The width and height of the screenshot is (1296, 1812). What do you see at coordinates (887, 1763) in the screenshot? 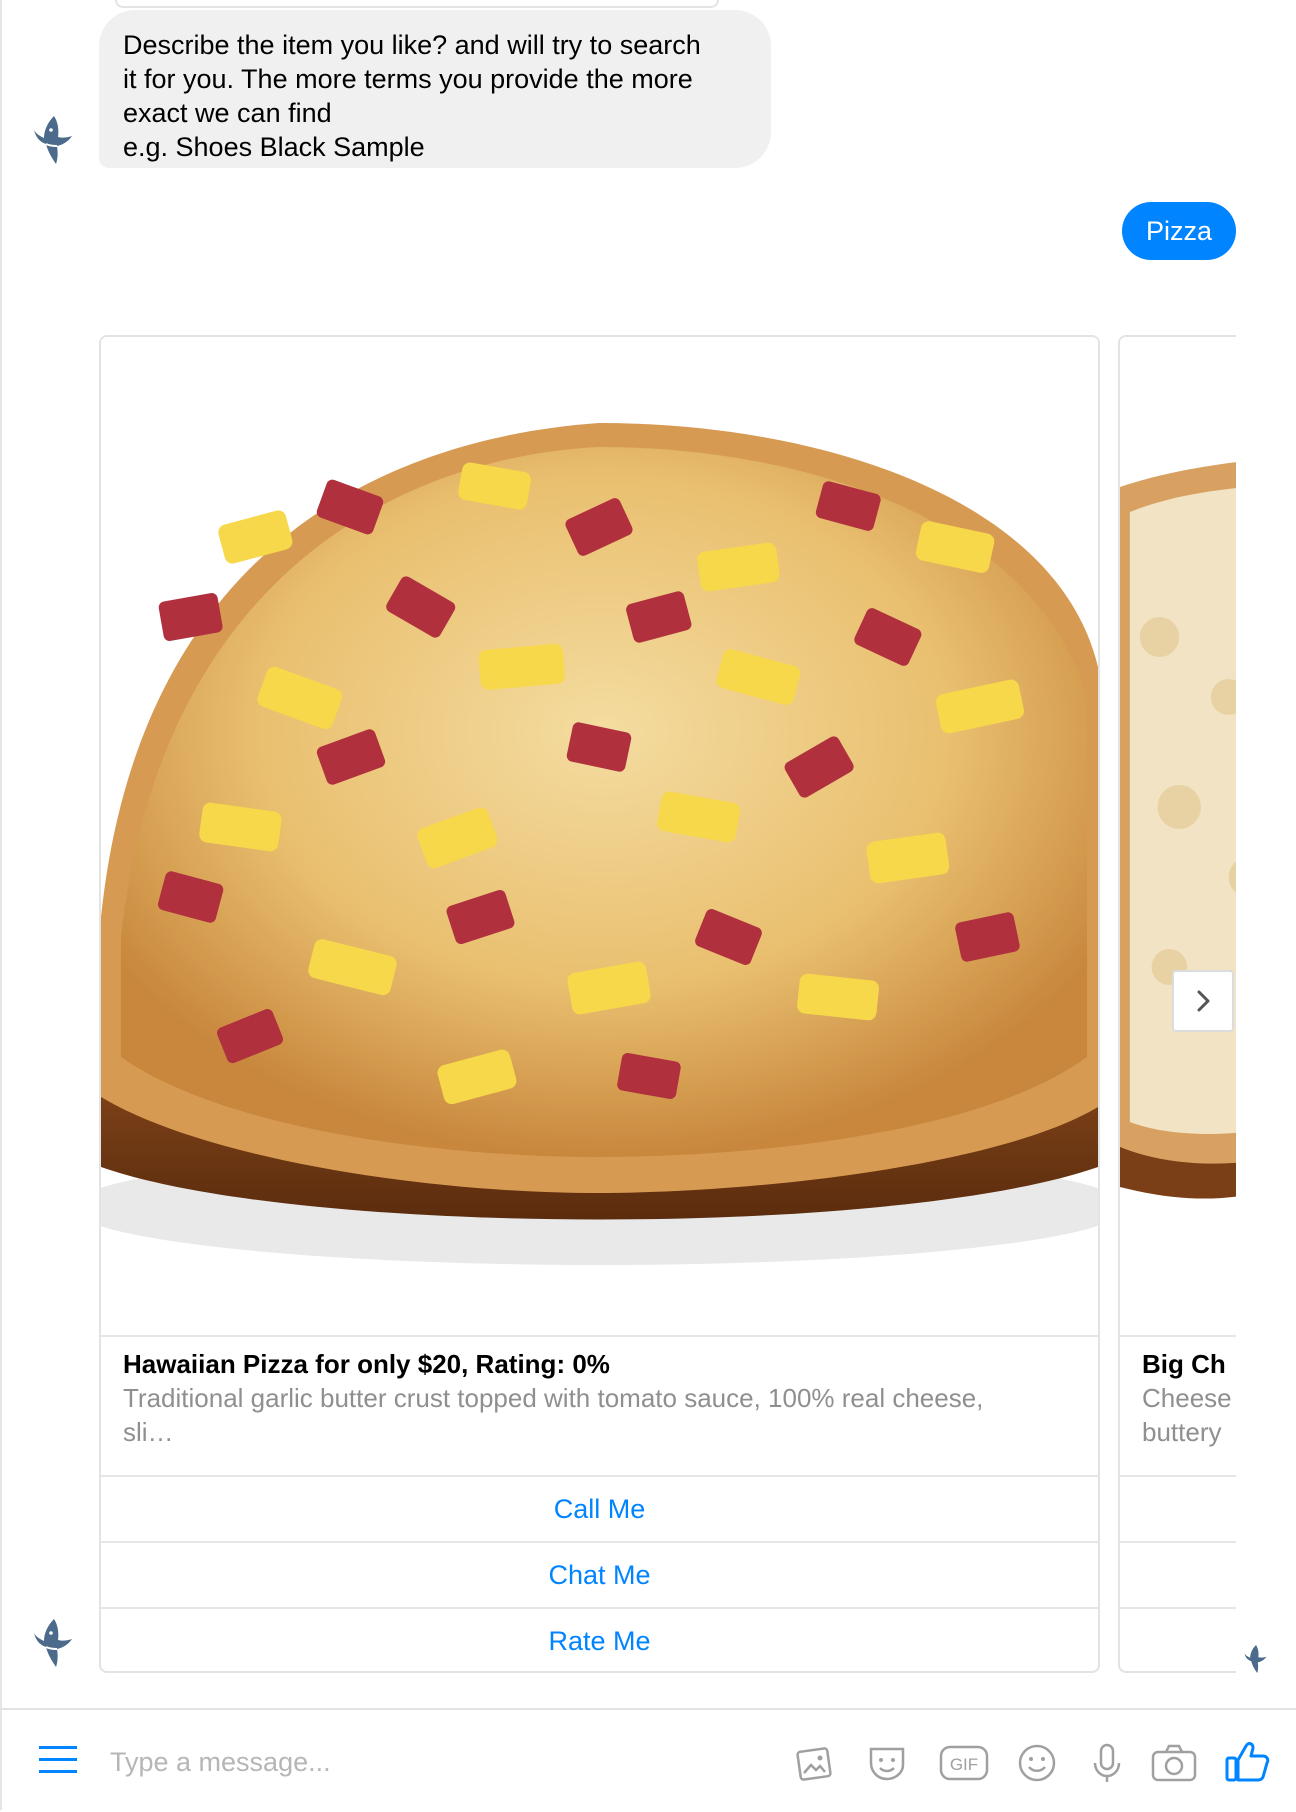
I see `sticker-icon` at bounding box center [887, 1763].